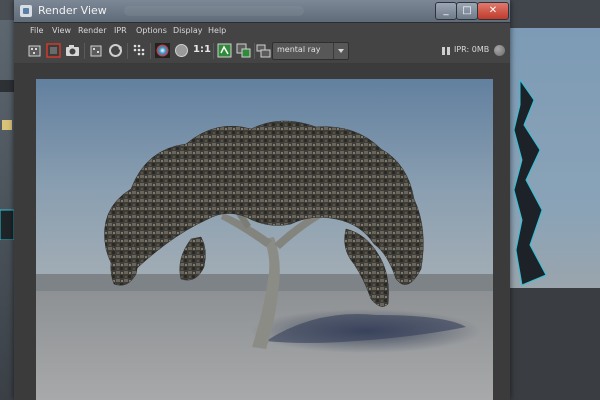 The width and height of the screenshot is (600, 400). What do you see at coordinates (340, 51) in the screenshot?
I see `chevron-down-icon` at bounding box center [340, 51].